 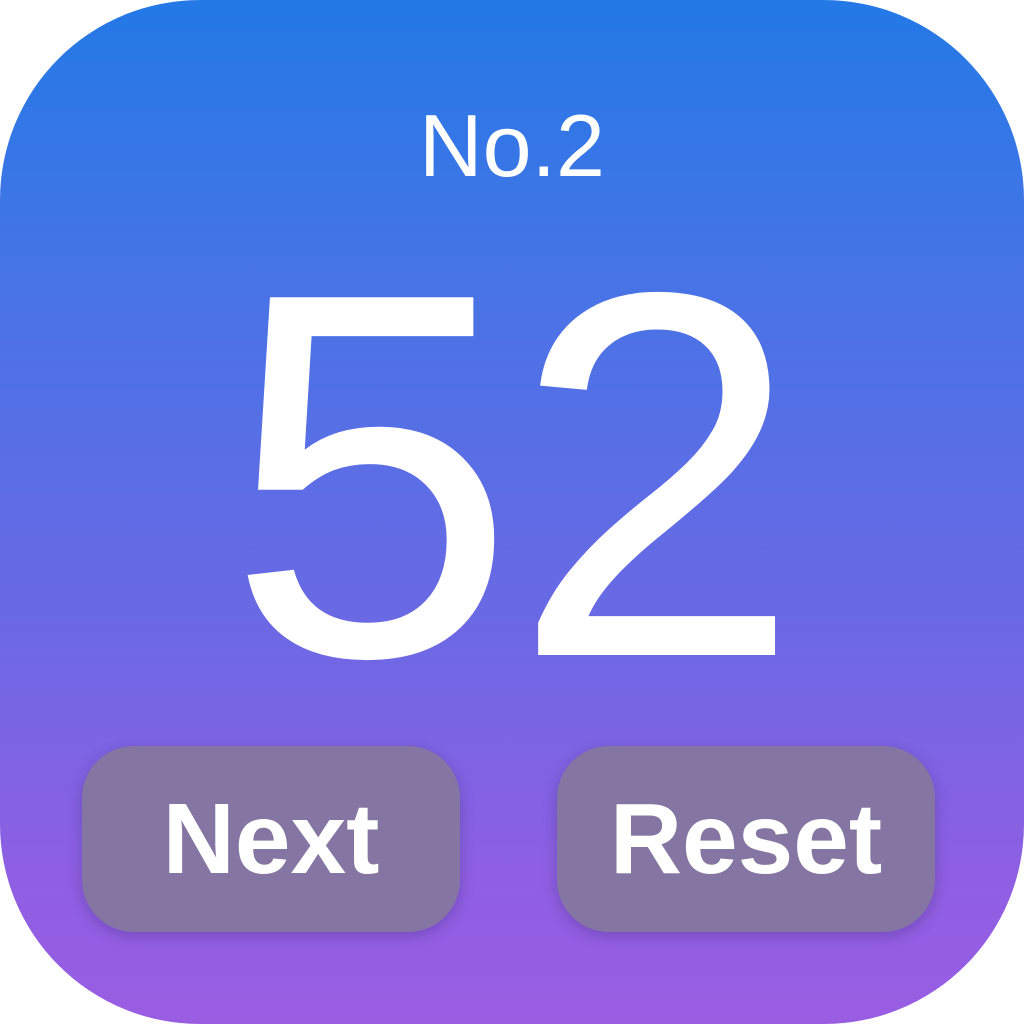 I want to click on reset-button: Reset, so click(x=746, y=839).